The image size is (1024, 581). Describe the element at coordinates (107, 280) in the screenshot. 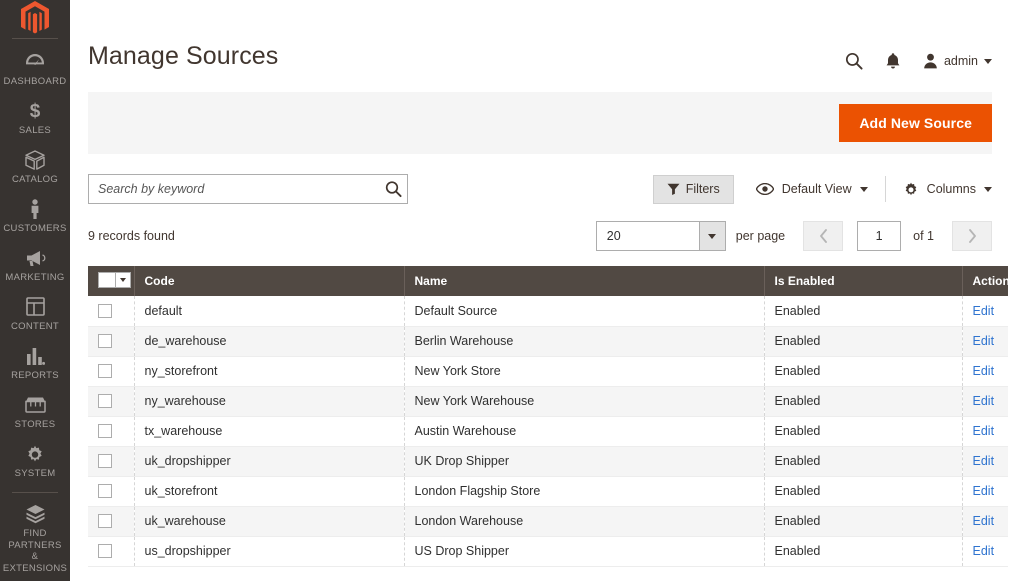

I see `select-all-checkbox` at that location.